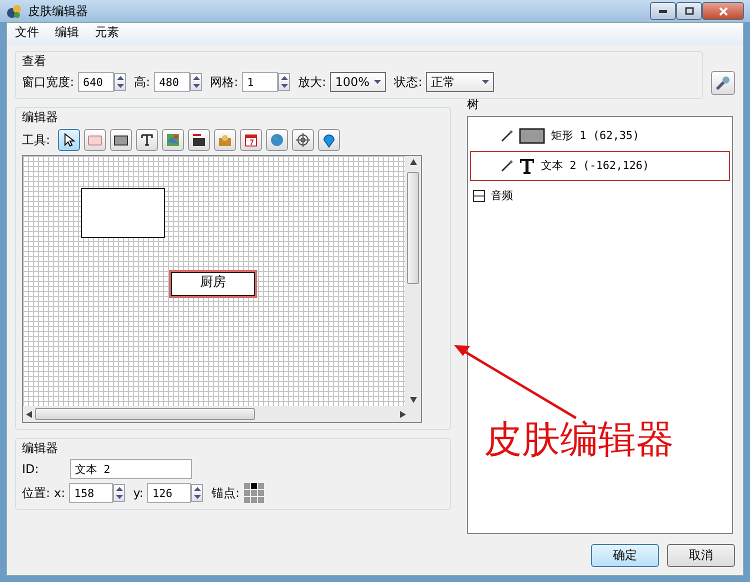 The image size is (750, 582). Describe the element at coordinates (312, 82) in the screenshot. I see `field-label: 放大:` at that location.